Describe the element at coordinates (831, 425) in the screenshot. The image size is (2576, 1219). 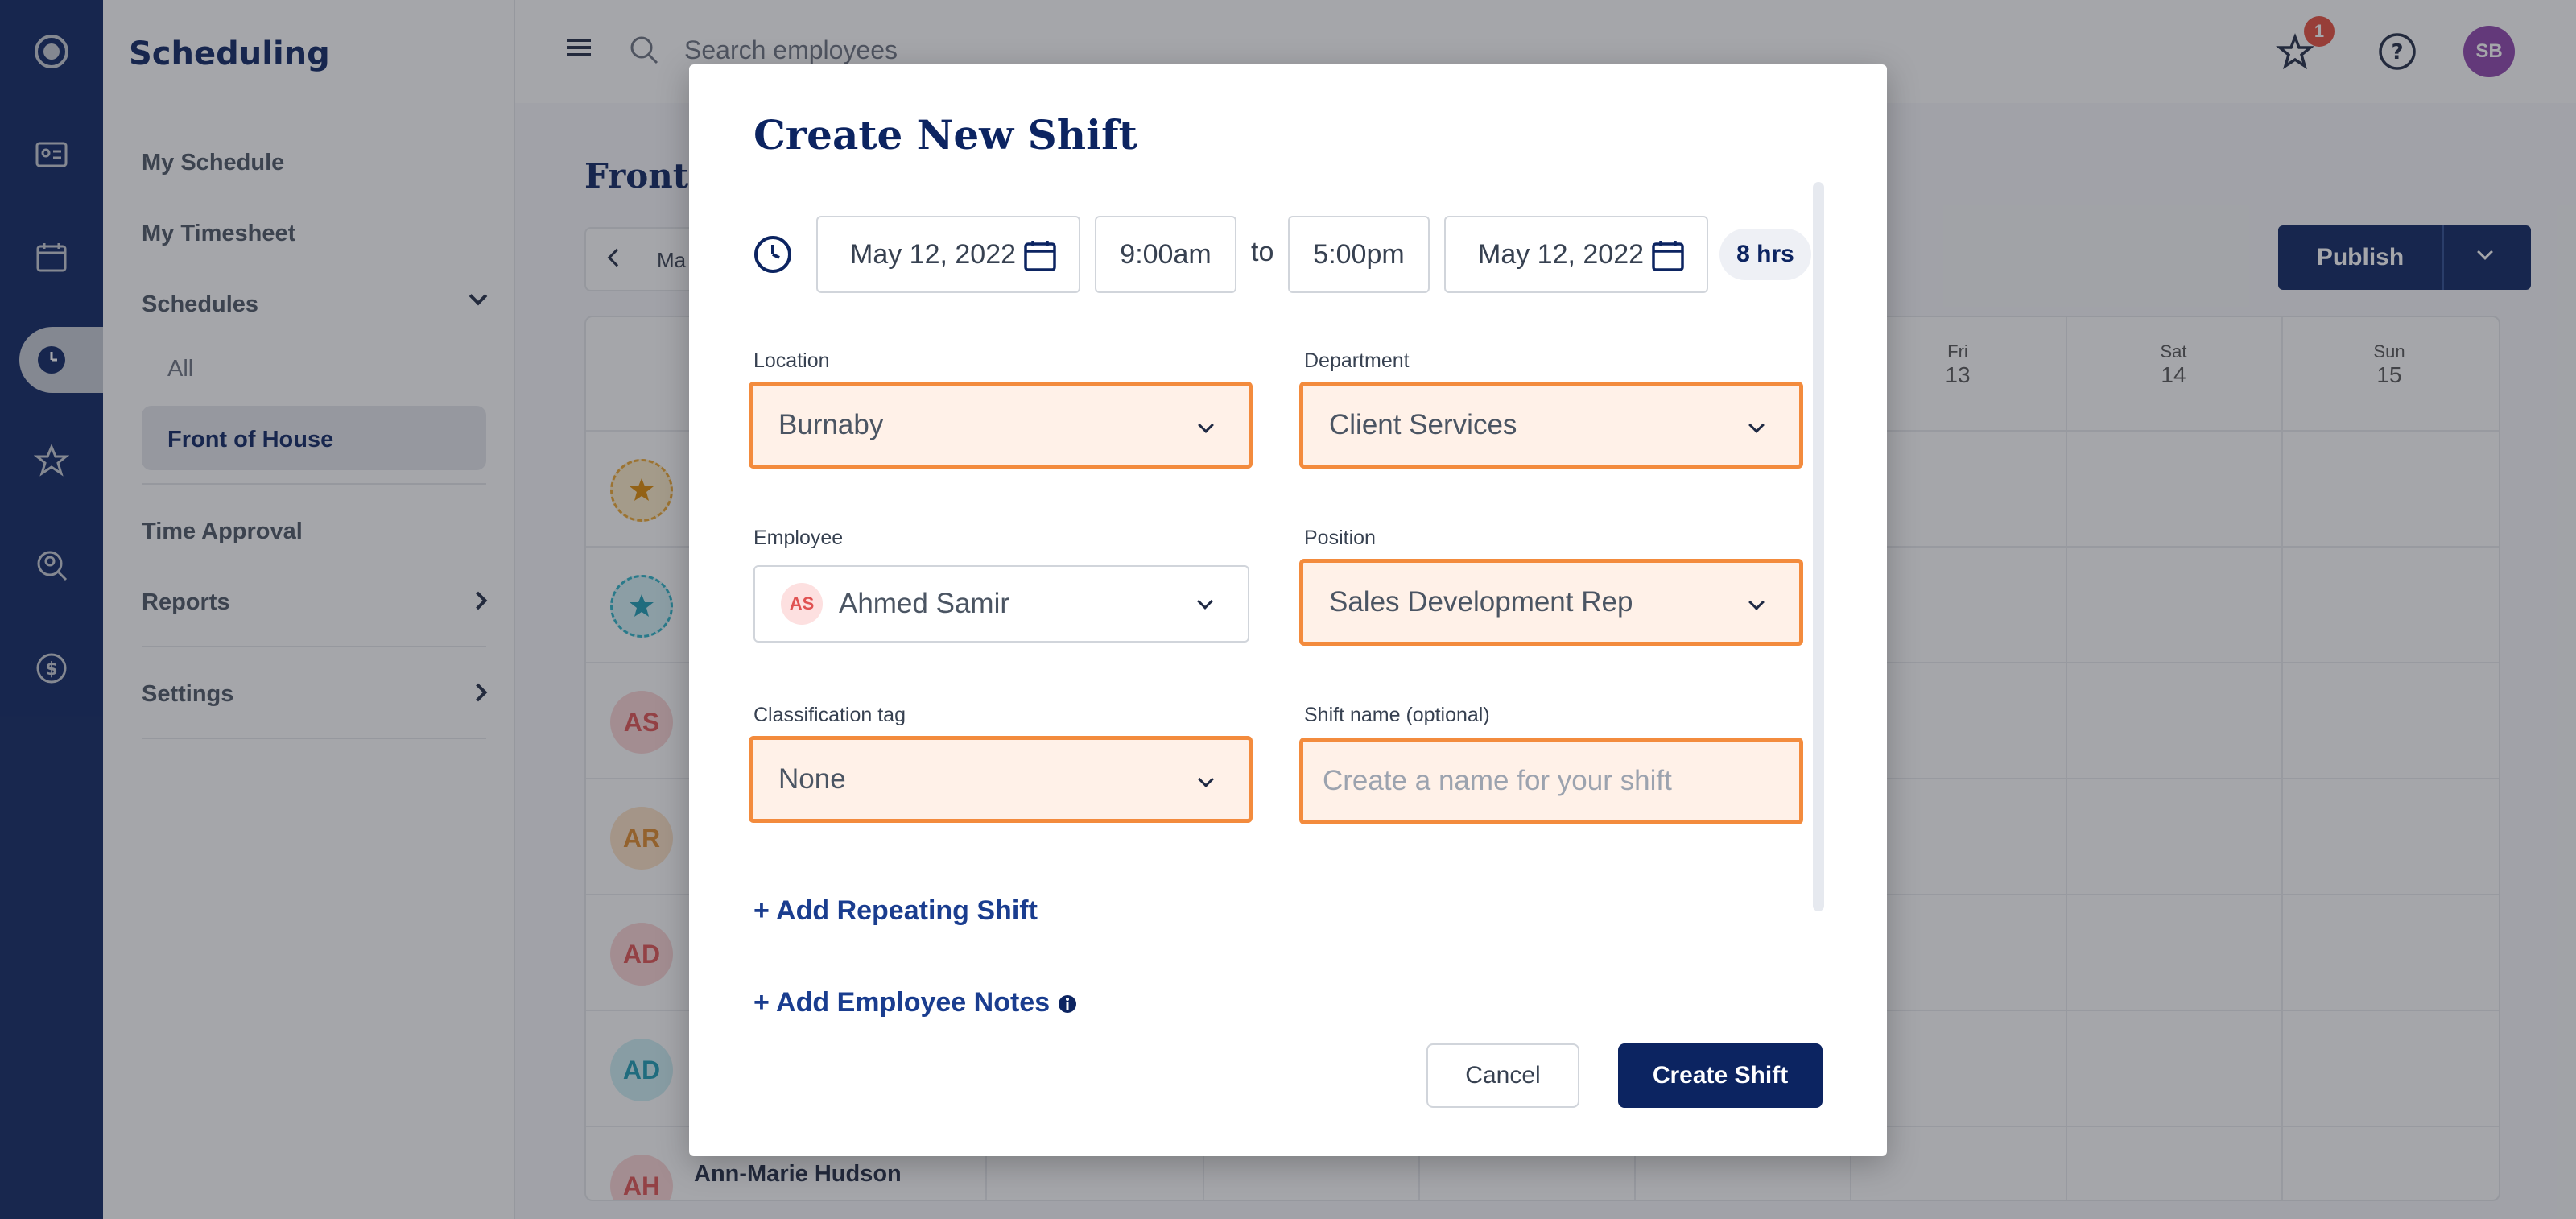
I see `location-value: Burnaby` at that location.